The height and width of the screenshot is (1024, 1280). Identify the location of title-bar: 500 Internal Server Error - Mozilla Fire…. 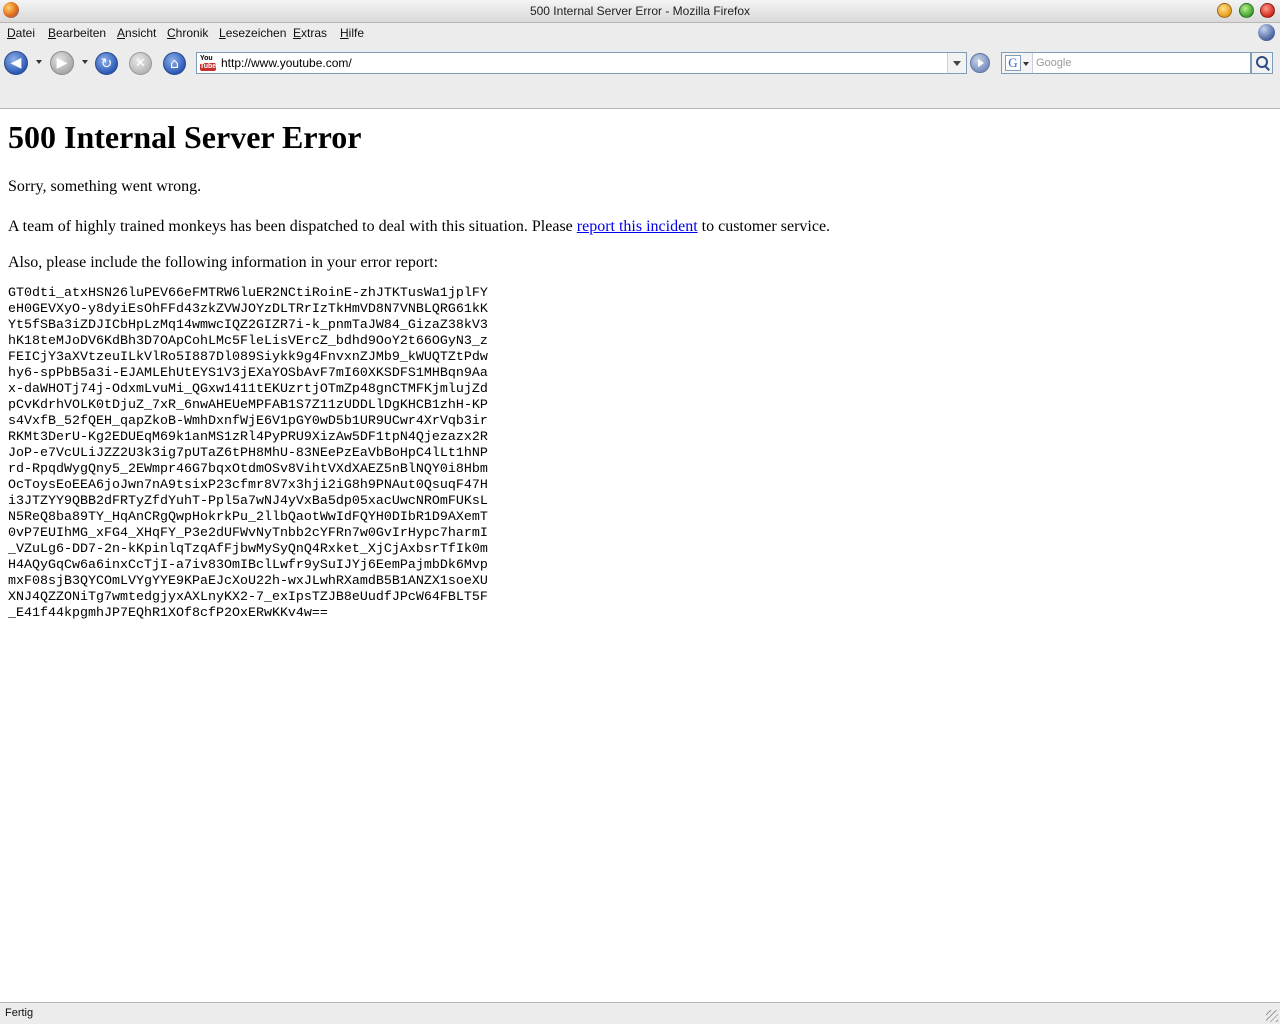
(640, 11).